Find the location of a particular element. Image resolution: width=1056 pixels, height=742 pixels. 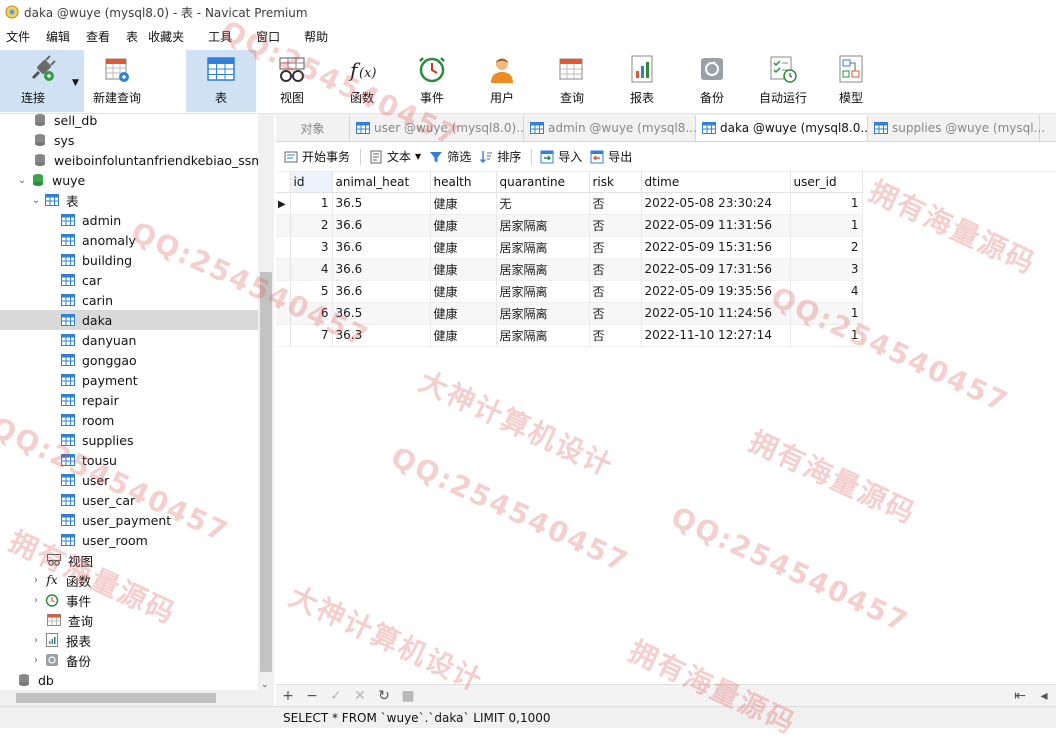

column-header-animal-heat: animal_heat is located at coordinates (381, 182).